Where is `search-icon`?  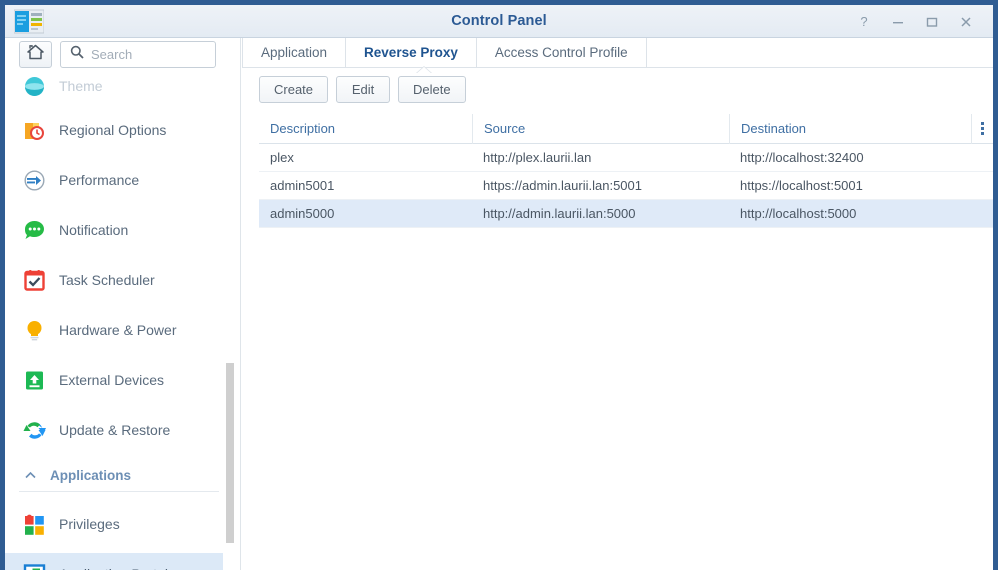 search-icon is located at coordinates (77, 54).